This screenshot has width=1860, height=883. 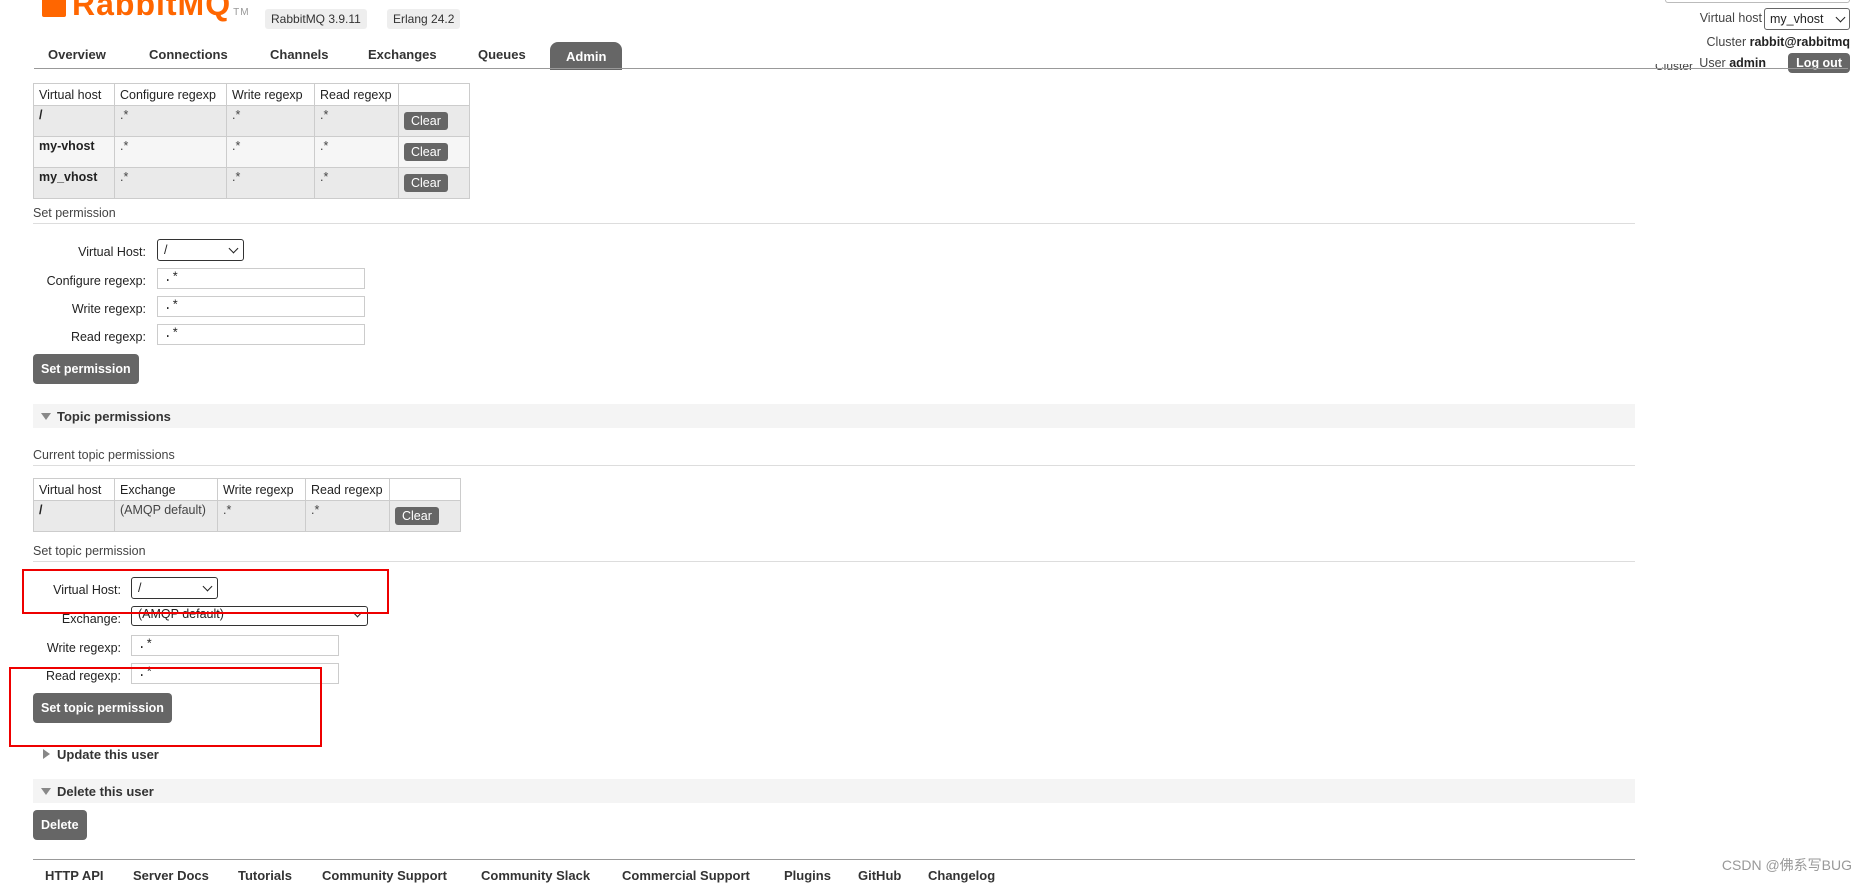 What do you see at coordinates (74, 875) in the screenshot?
I see `footer-link-http-api: HTTP API` at bounding box center [74, 875].